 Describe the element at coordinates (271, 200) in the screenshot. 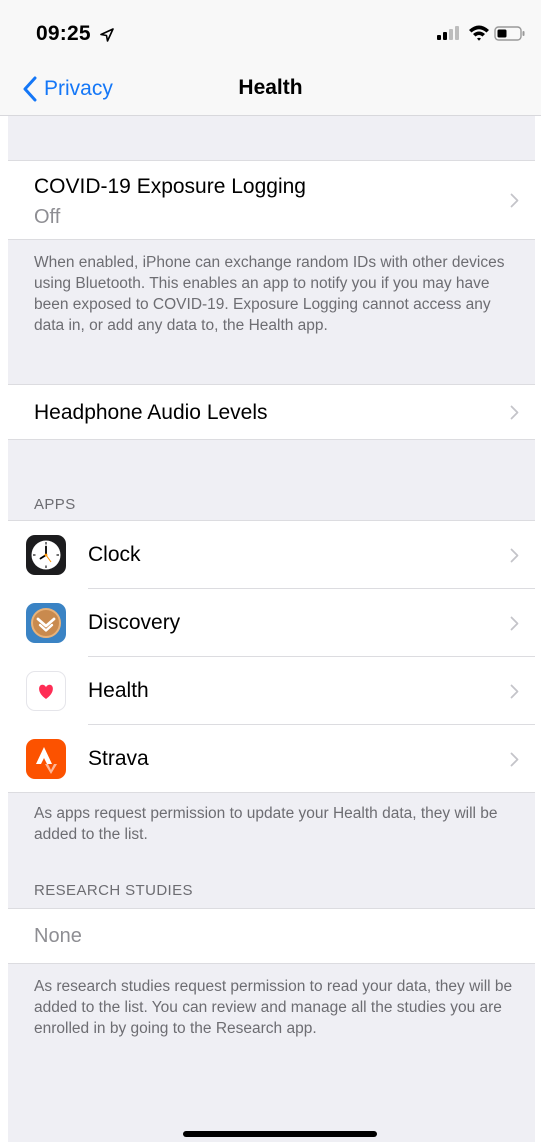

I see `exposure-logging-row: COVID-19 Exposure Logging Off` at that location.